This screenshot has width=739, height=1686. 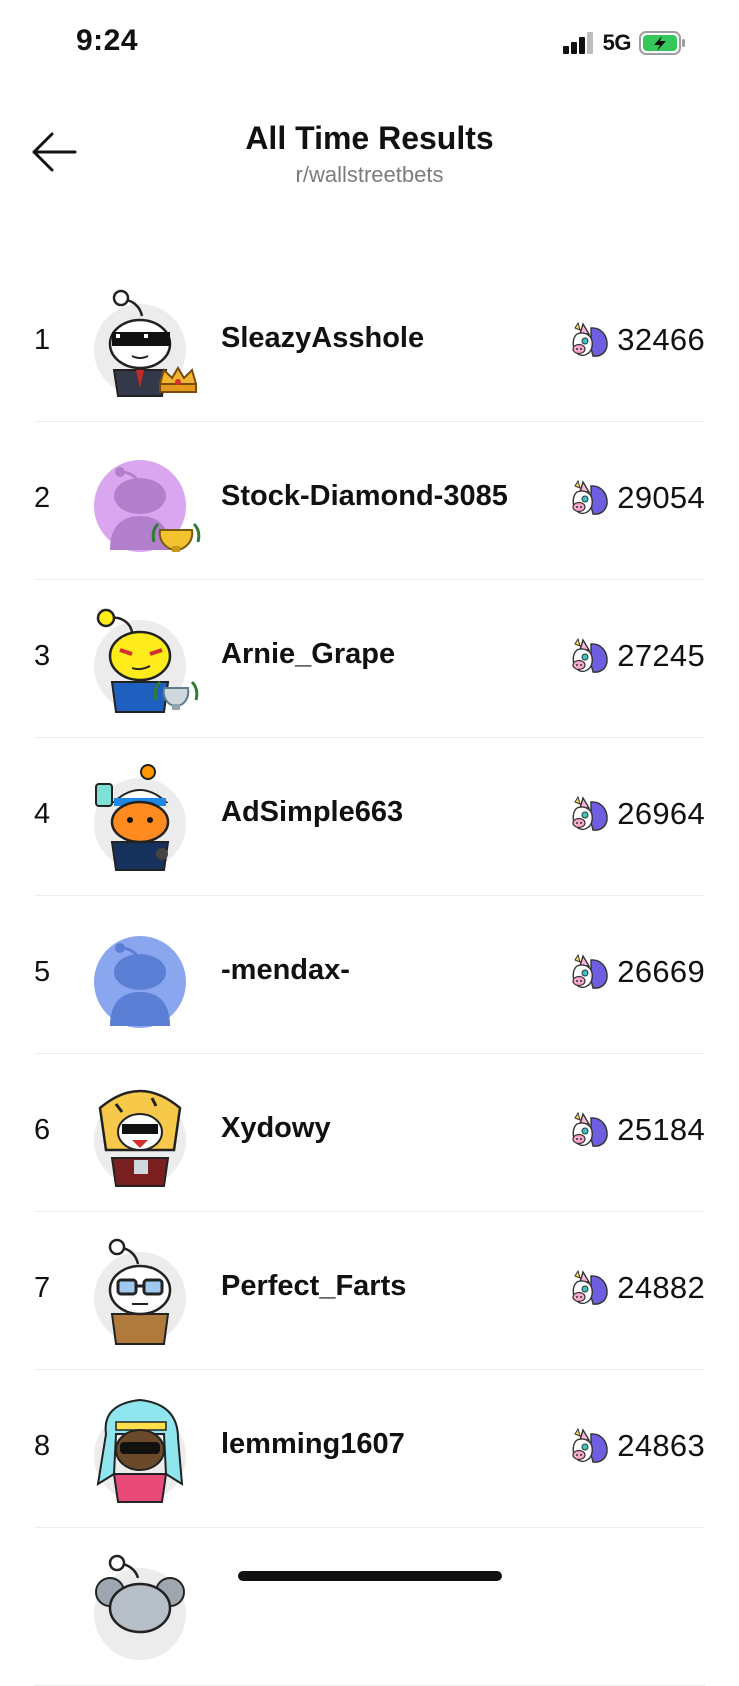 I want to click on score-value: 25184, so click(x=661, y=1129).